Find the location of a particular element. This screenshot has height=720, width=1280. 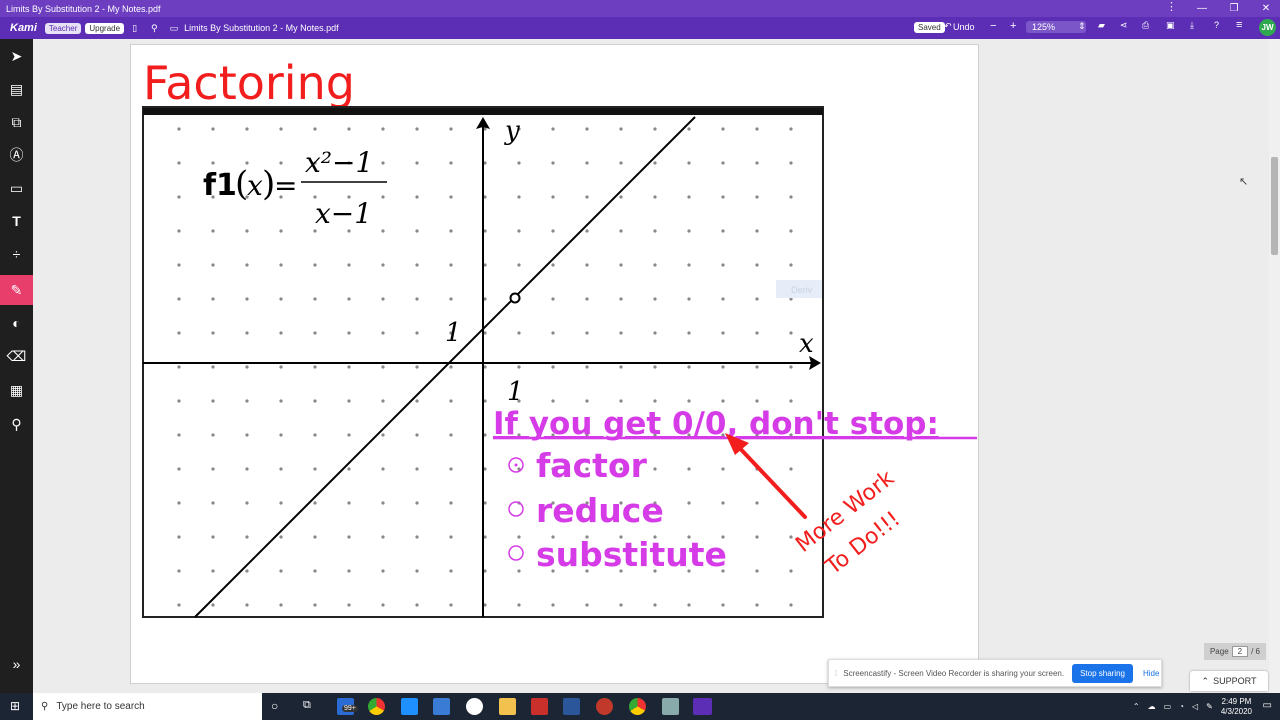

notification-icon: ▭ is located at coordinates (1267, 705).